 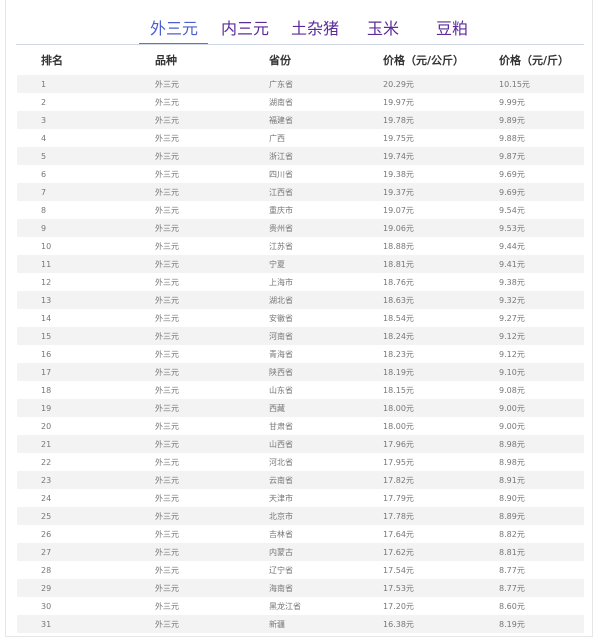 What do you see at coordinates (417, 408) in the screenshot?
I see `price-per-kg-cell: 18.00元` at bounding box center [417, 408].